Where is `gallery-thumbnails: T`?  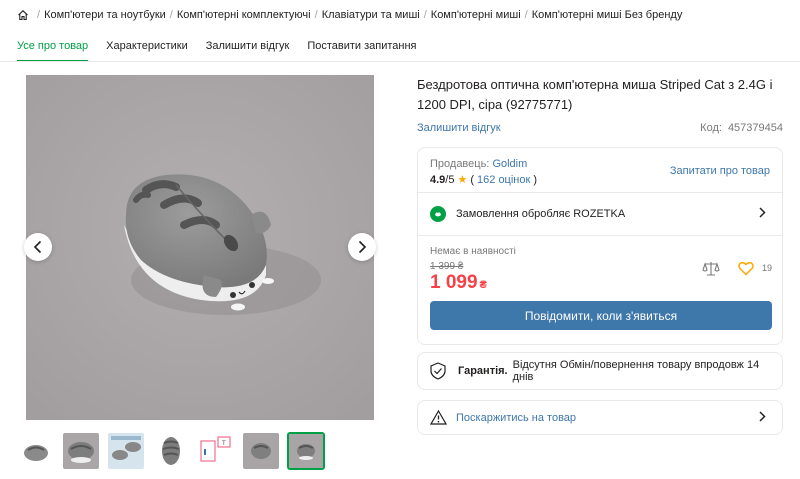
gallery-thumbnails: T is located at coordinates (174, 451).